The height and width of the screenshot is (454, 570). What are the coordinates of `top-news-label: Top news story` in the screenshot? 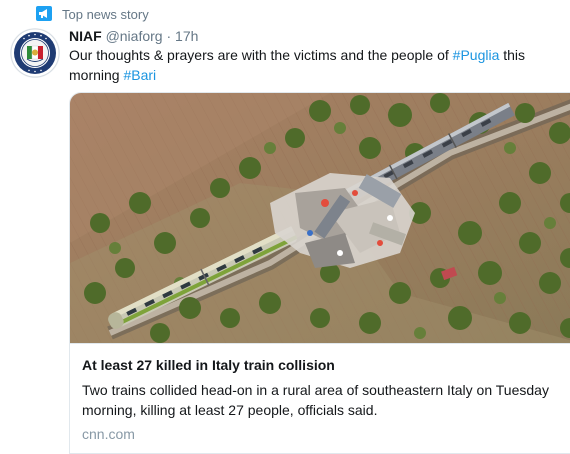 It's located at (92, 14).